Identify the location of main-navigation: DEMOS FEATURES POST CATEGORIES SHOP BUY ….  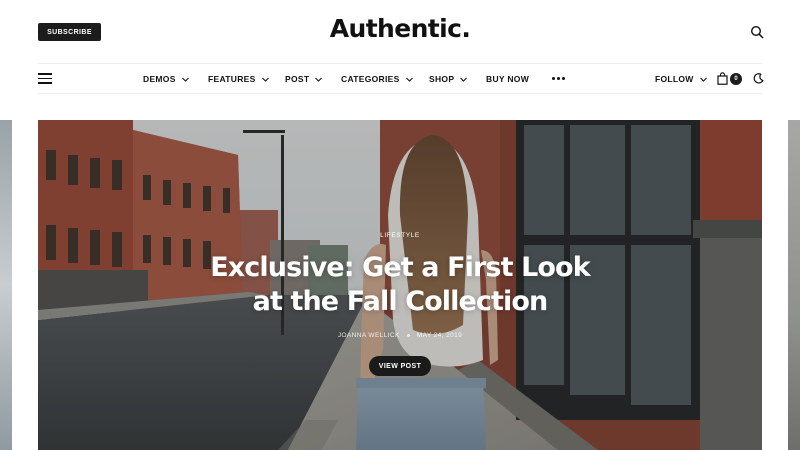
(401, 78).